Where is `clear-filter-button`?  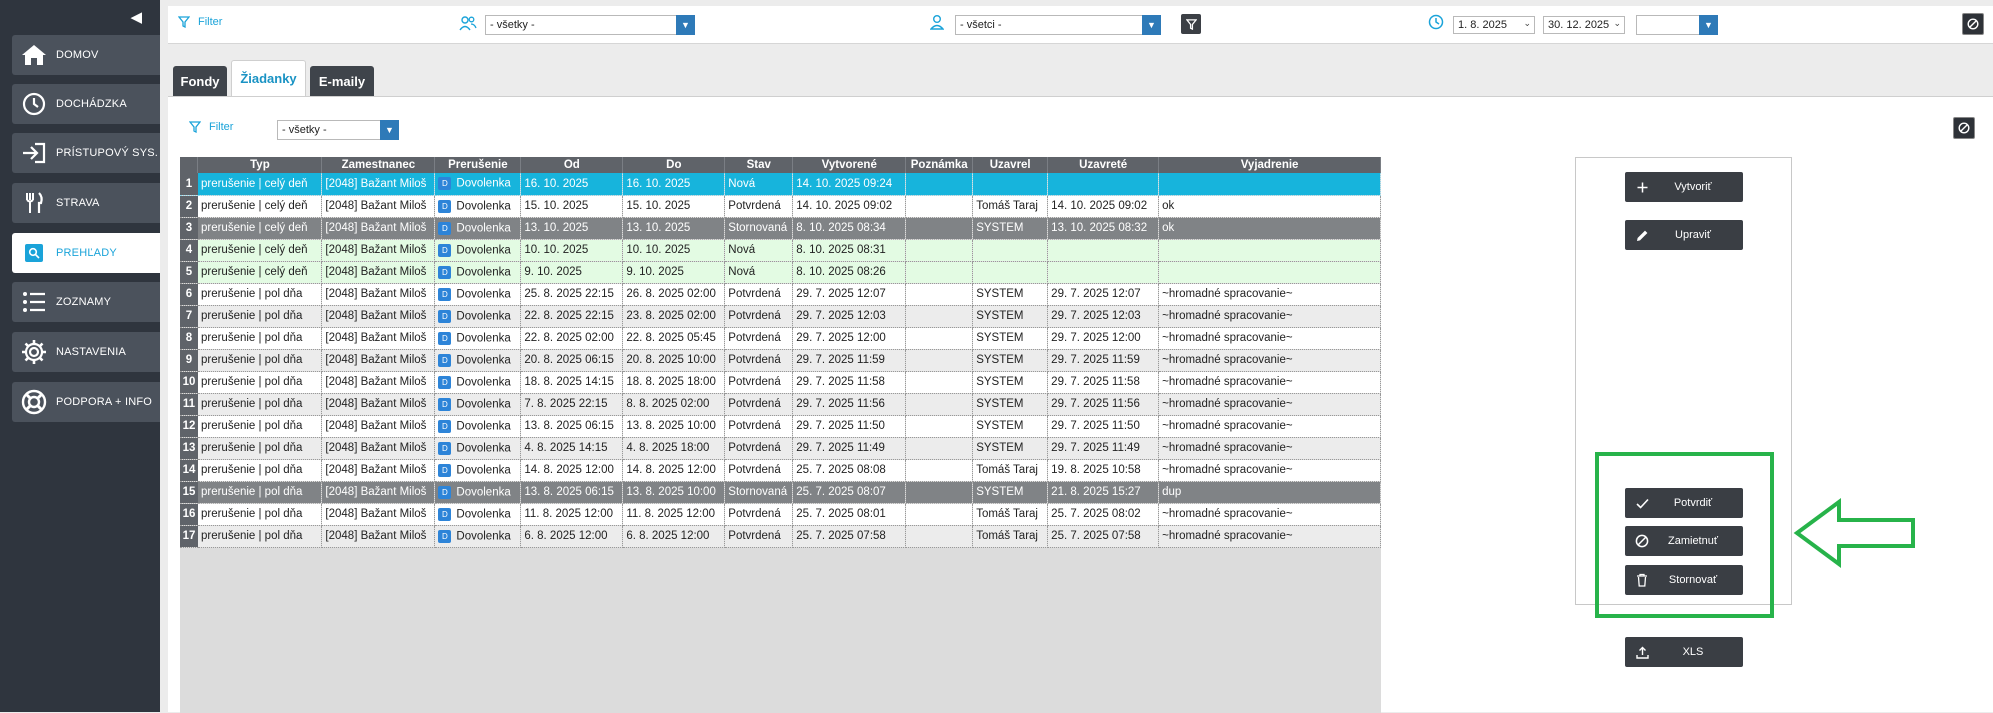
clear-filter-button is located at coordinates (1973, 24).